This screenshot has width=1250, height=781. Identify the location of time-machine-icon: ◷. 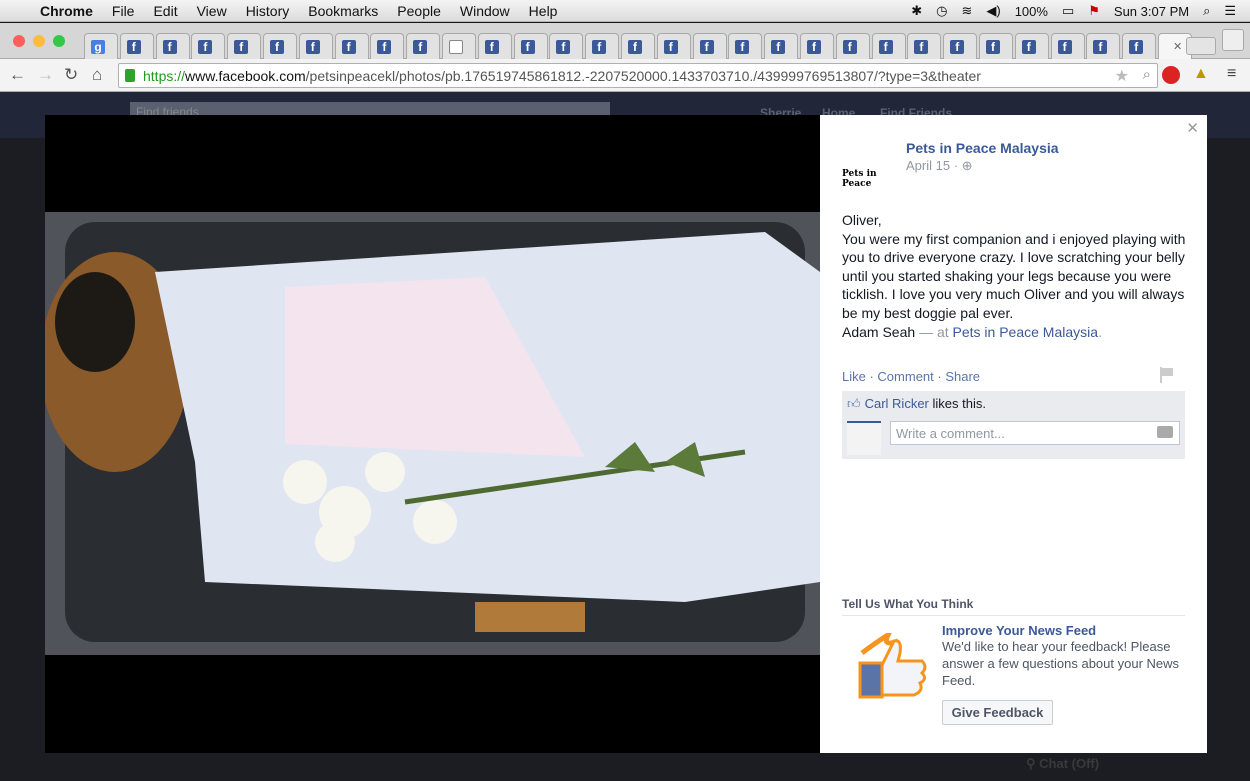
(941, 11).